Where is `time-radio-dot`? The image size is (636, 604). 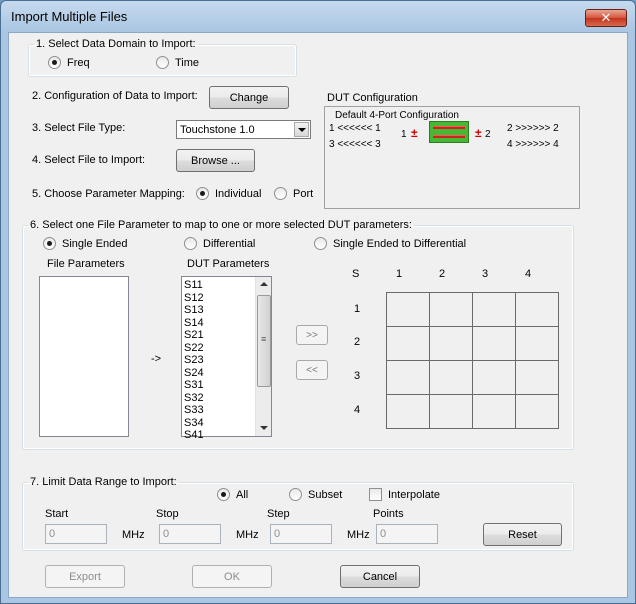
time-radio-dot is located at coordinates (162, 62).